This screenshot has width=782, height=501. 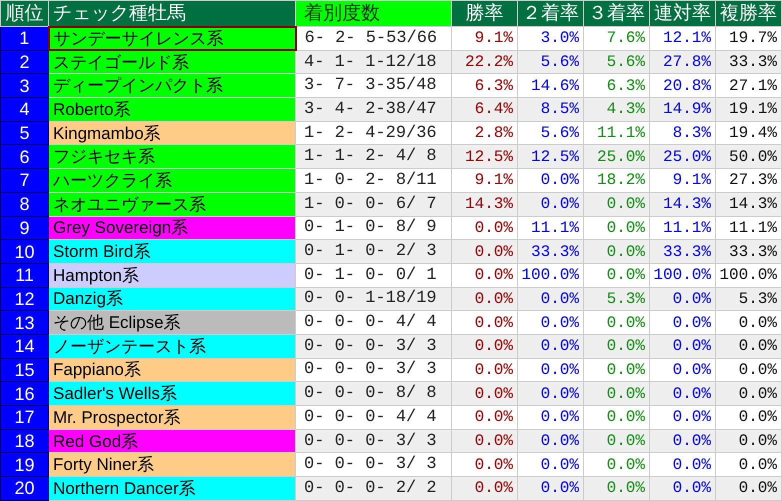 What do you see at coordinates (172, 38) in the screenshot?
I see `sire-line-cell: サンデーサイレンス系` at bounding box center [172, 38].